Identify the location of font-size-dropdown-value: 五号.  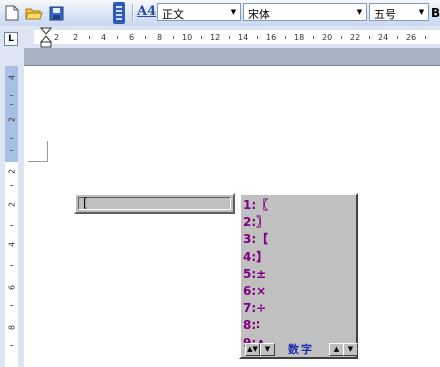
(385, 14).